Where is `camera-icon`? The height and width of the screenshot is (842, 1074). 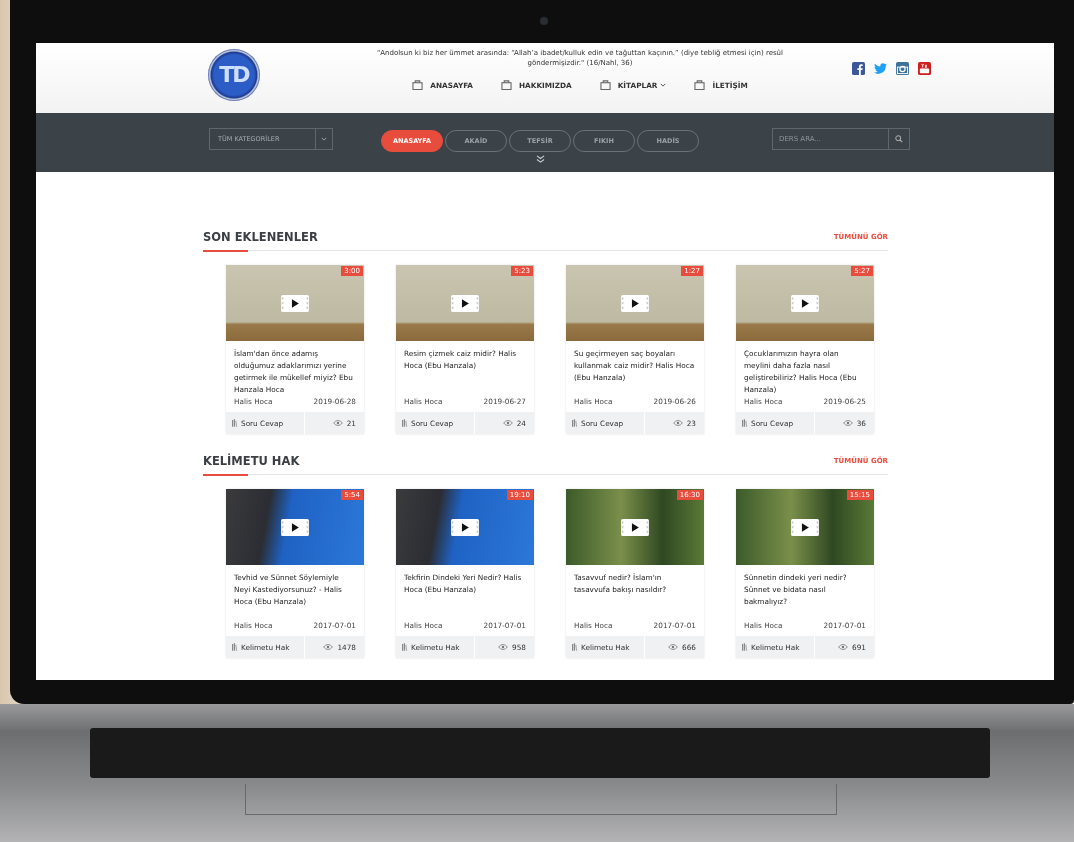
camera-icon is located at coordinates (544, 21).